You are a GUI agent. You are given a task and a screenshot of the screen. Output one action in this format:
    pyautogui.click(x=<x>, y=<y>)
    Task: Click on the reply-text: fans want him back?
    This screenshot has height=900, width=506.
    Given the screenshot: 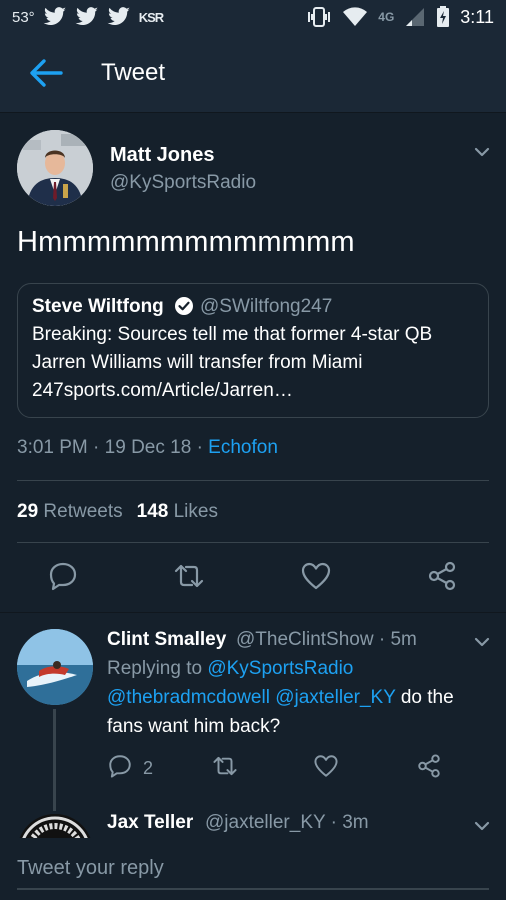 What is the action you would take?
    pyautogui.click(x=194, y=726)
    